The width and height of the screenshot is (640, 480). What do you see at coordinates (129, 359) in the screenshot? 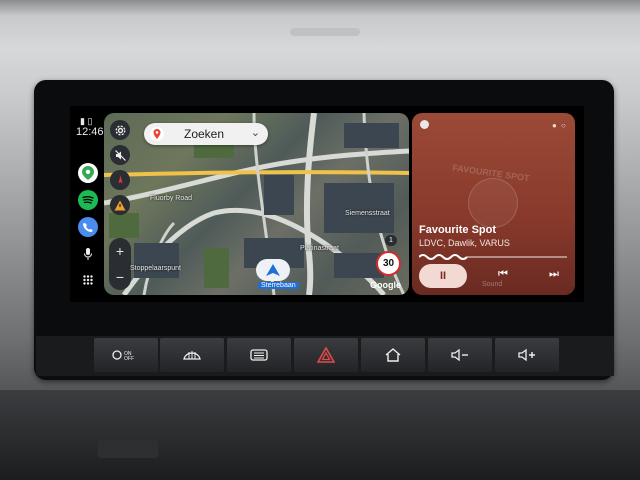
I see `svg-text: OFF` at bounding box center [129, 359].